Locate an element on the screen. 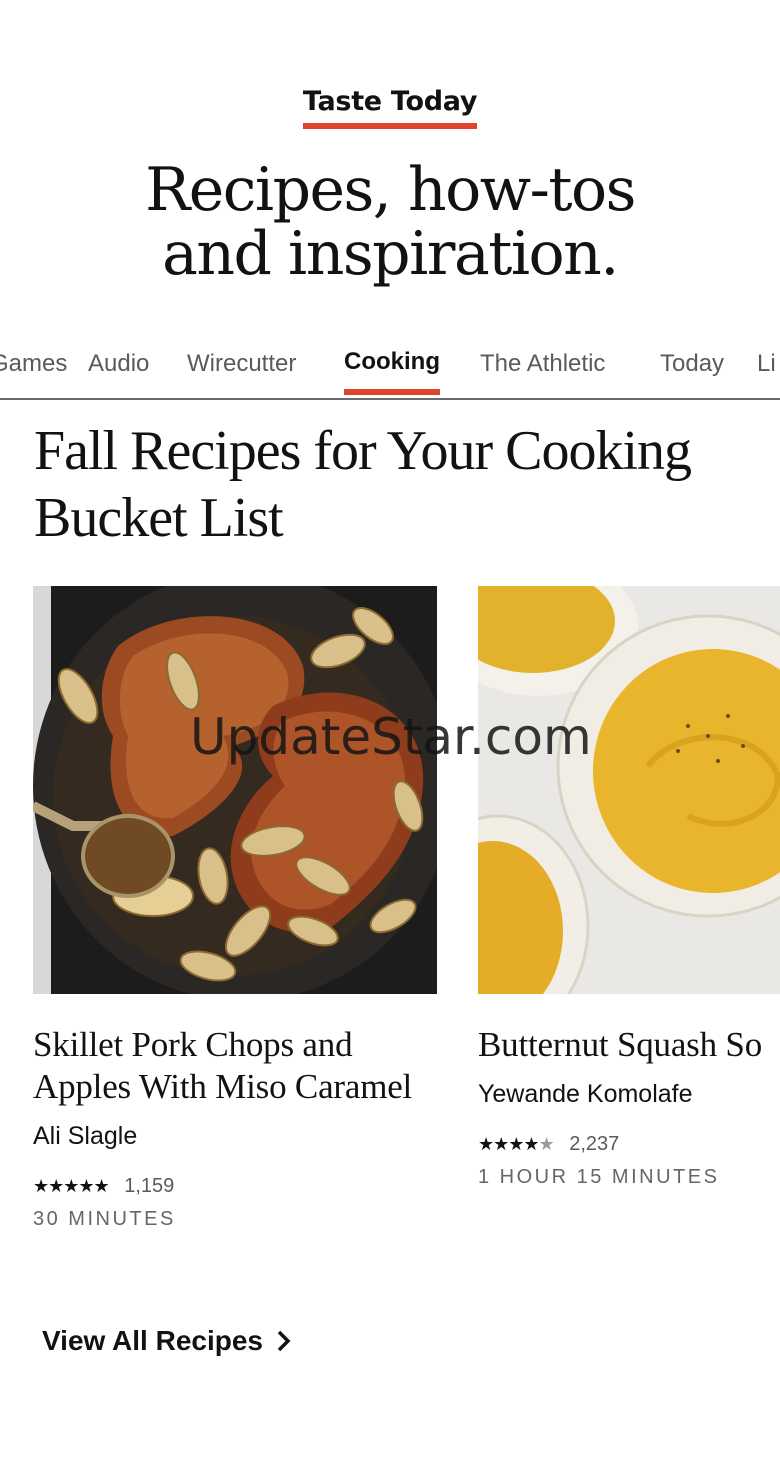  tab-the-athletic: The Athletic is located at coordinates (542, 364).